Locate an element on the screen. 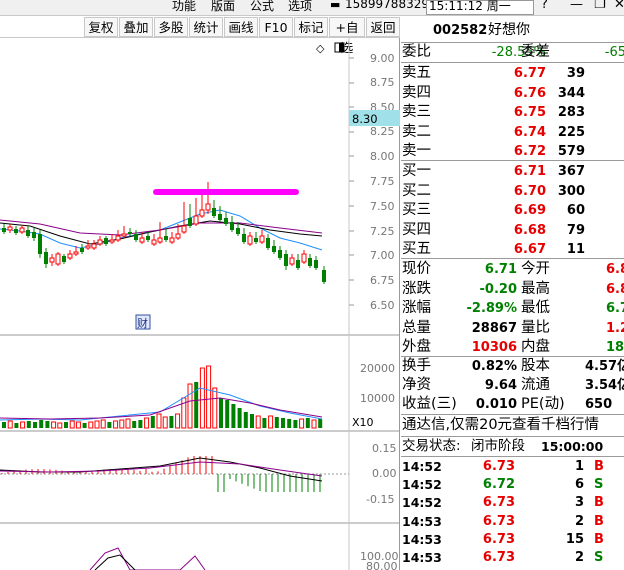 The image size is (624, 570). bid-row: 买四 6.68 79 is located at coordinates (512, 230).